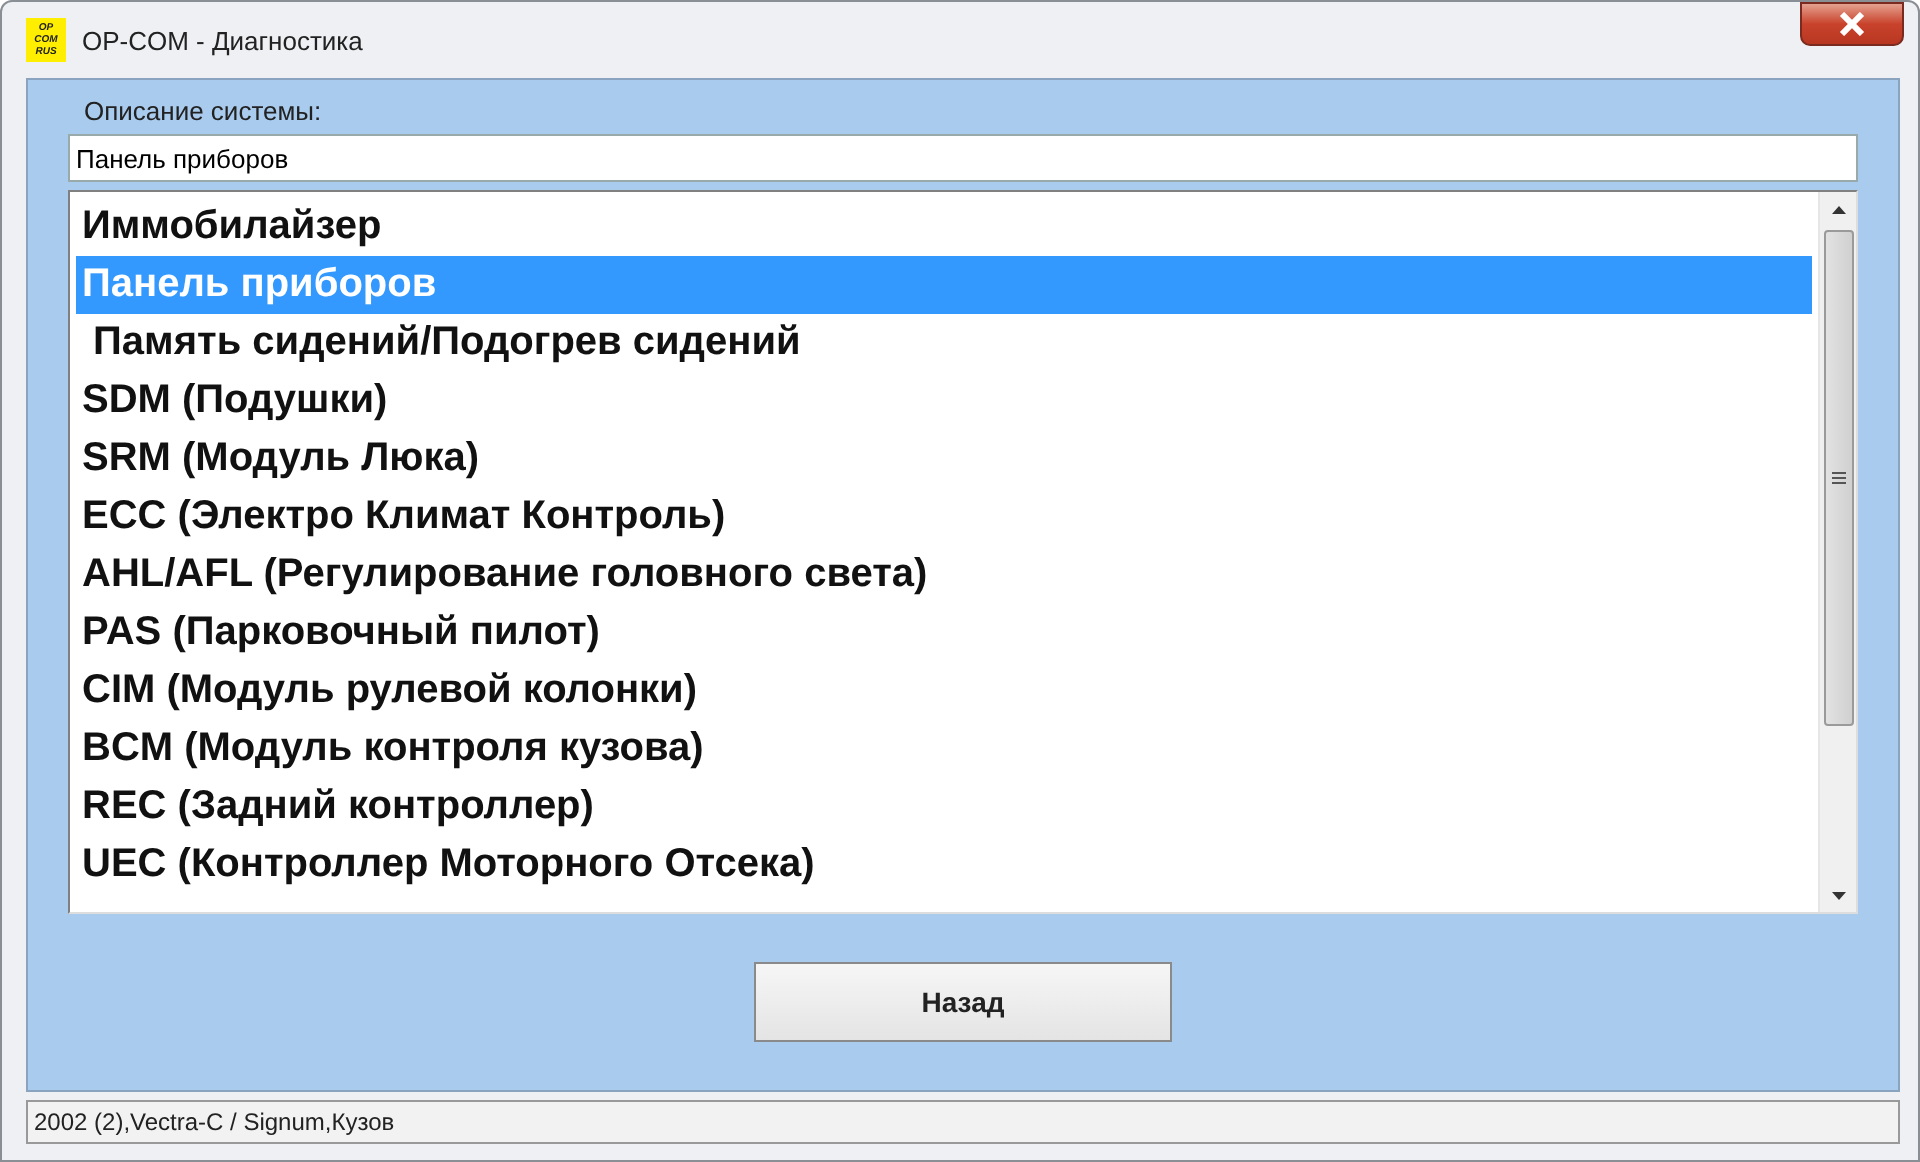  What do you see at coordinates (1838, 895) in the screenshot?
I see `scroll-down-icon` at bounding box center [1838, 895].